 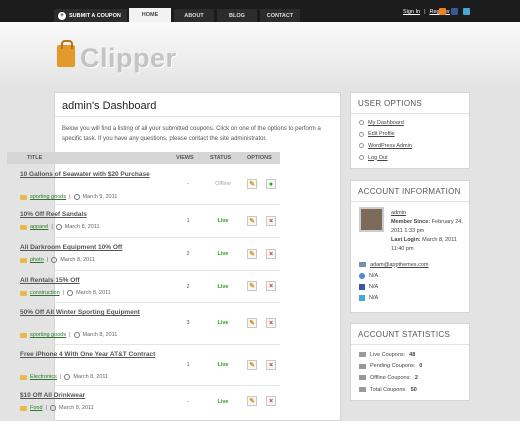 What do you see at coordinates (388, 389) in the screenshot?
I see `stat-total-label: Total Coupons:` at bounding box center [388, 389].